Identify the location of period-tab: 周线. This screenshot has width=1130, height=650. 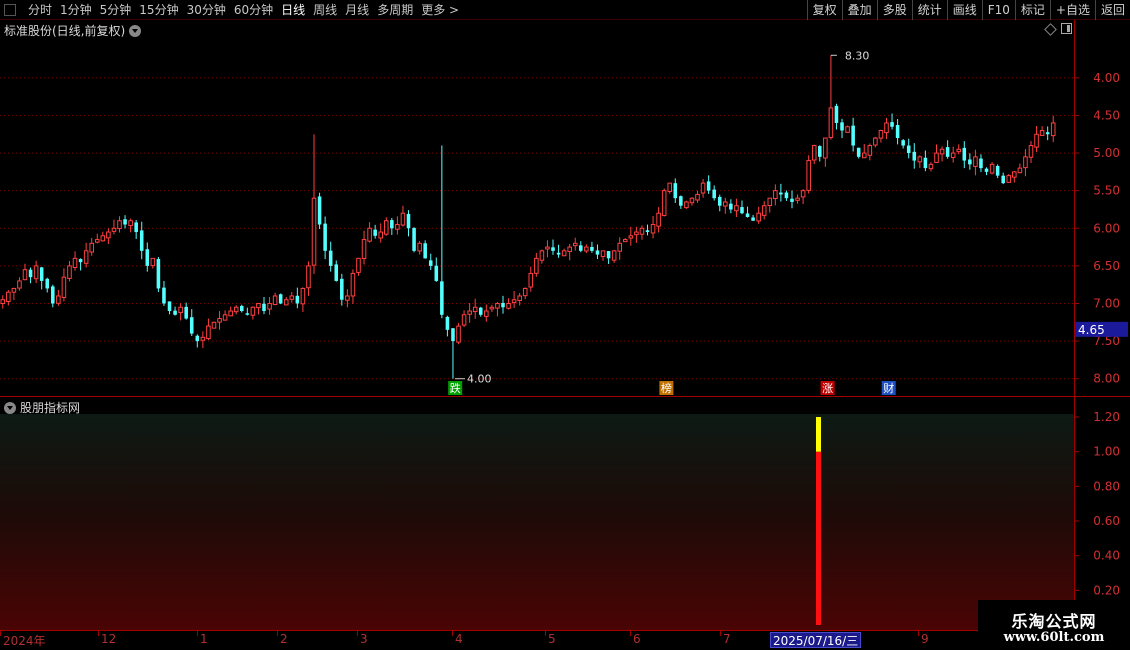
(325, 10).